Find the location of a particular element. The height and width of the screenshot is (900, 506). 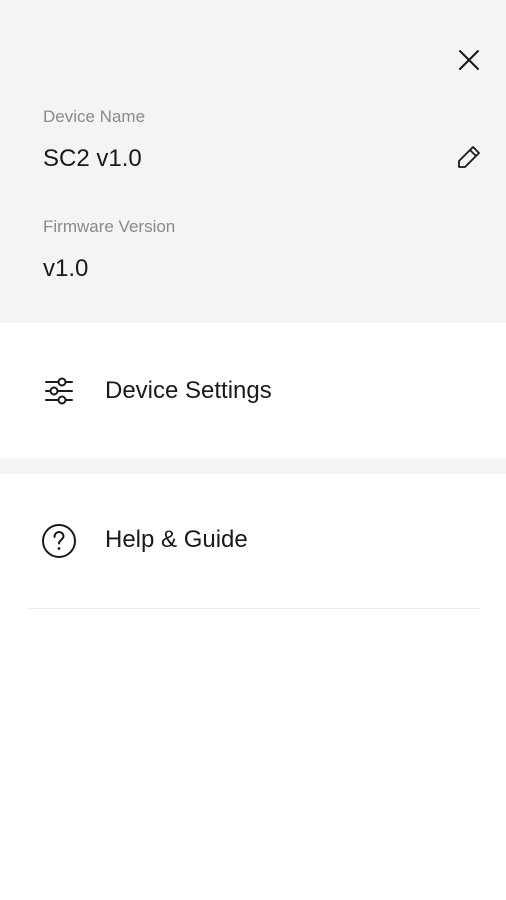

close-icon is located at coordinates (469, 60).